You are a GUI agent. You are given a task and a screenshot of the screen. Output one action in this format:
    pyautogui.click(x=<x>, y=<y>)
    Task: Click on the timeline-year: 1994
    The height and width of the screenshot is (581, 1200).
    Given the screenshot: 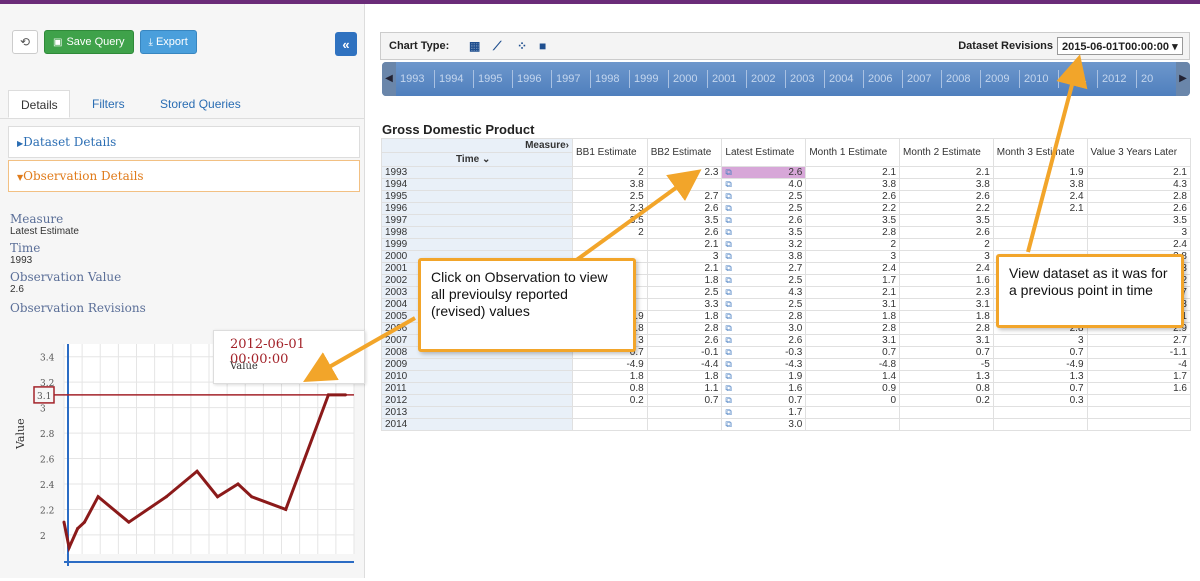 What is the action you would take?
    pyautogui.click(x=451, y=79)
    